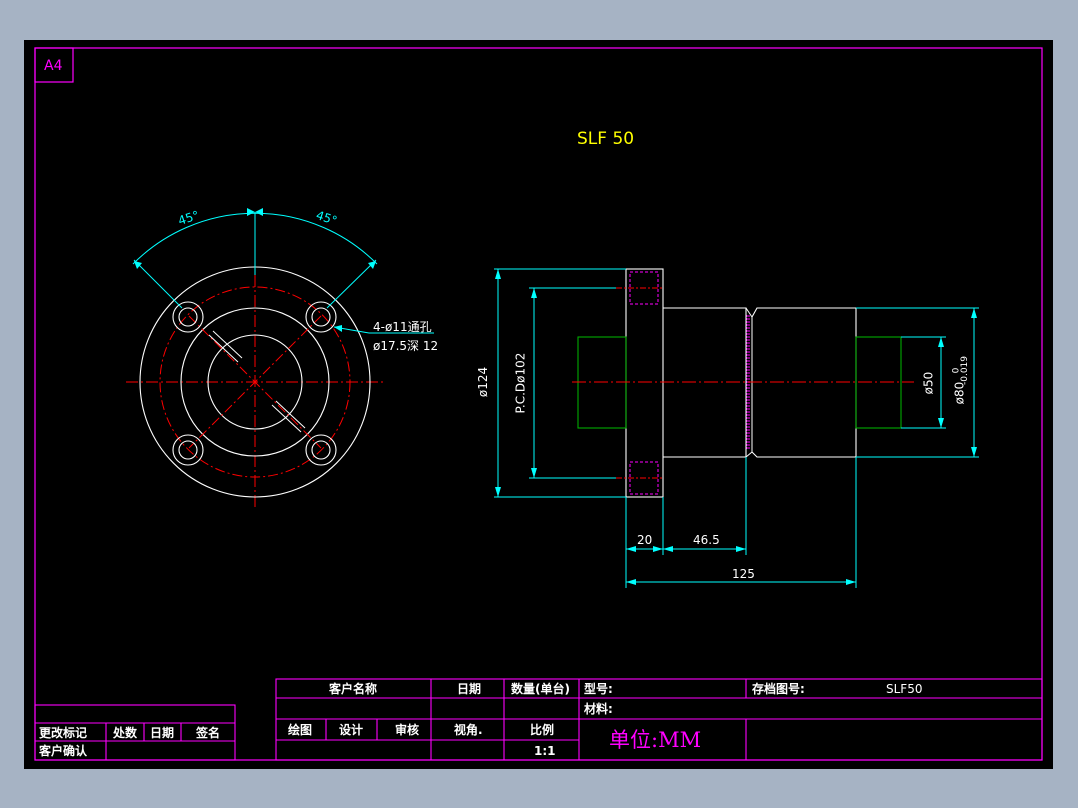 Image resolution: width=1078 pixels, height=808 pixels. Describe the element at coordinates (468, 730) in the screenshot. I see `tb-view-angle: 视角.` at that location.